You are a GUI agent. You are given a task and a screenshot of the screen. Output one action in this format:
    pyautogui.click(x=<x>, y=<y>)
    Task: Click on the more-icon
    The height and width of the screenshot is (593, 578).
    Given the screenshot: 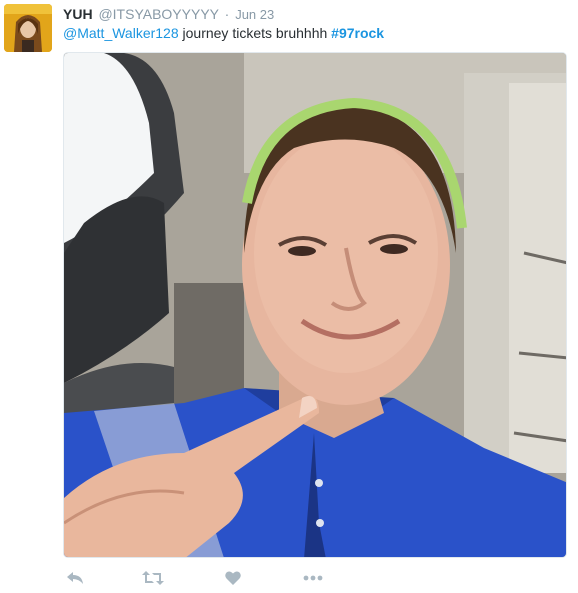 What is the action you would take?
    pyautogui.click(x=313, y=578)
    